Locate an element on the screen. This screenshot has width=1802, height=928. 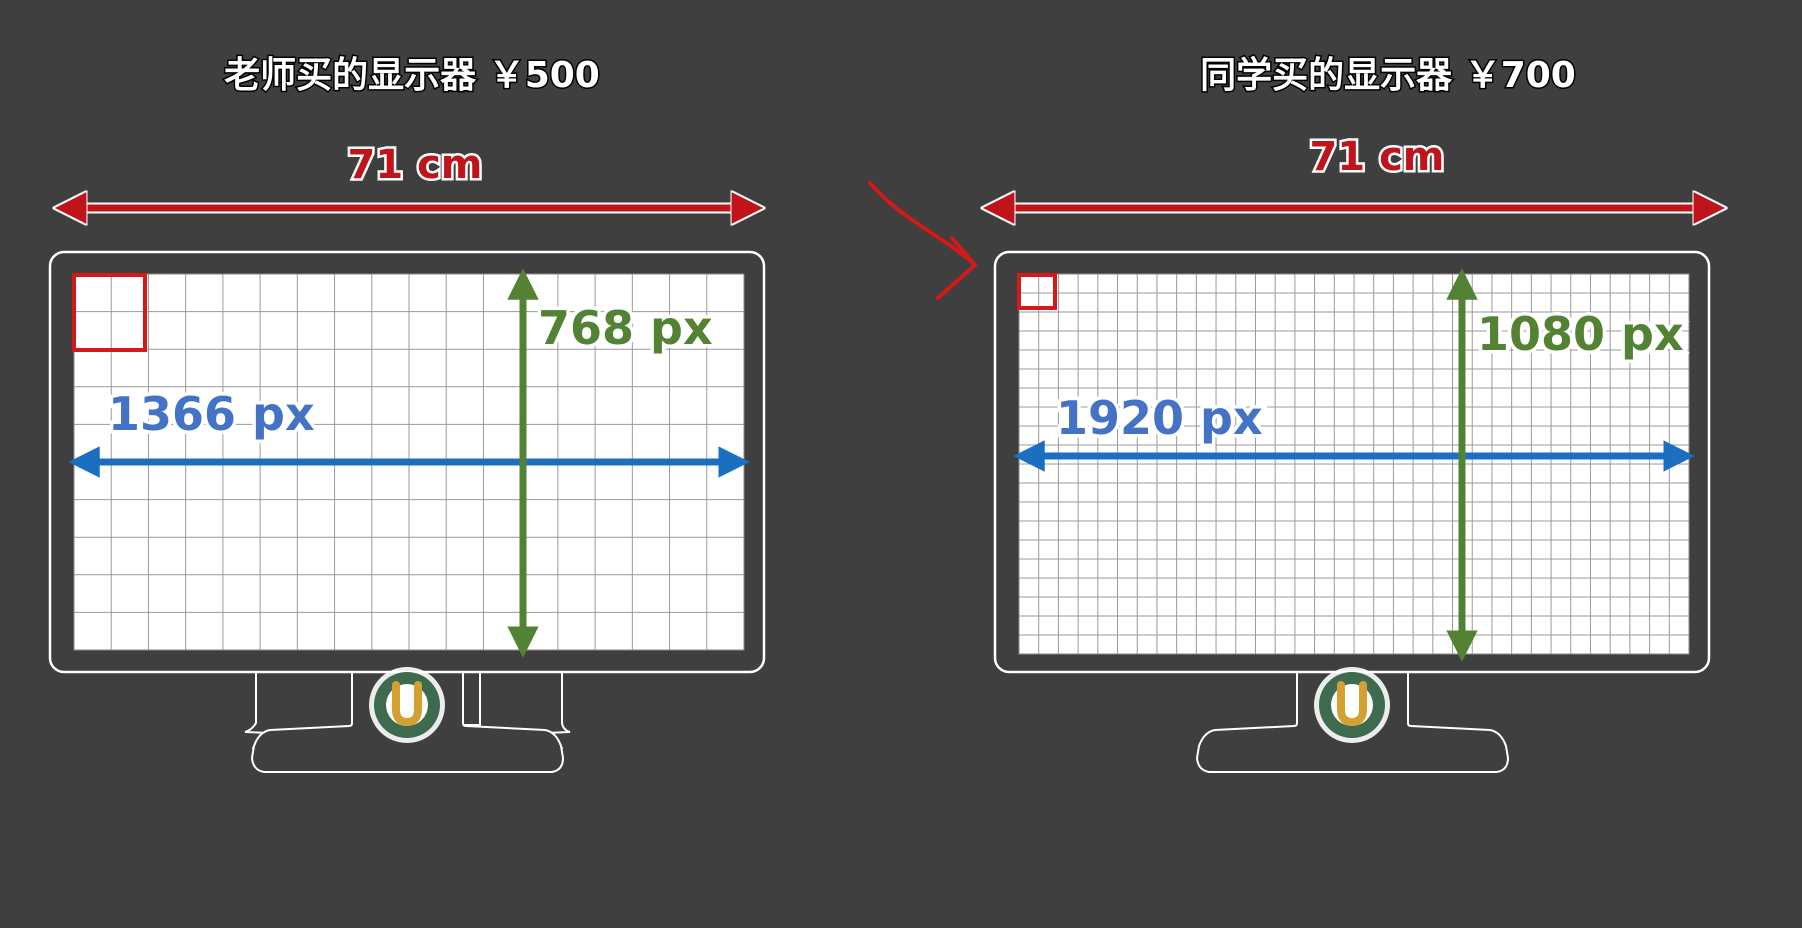
vertical-resolution-label: 768 px is located at coordinates (625, 328).